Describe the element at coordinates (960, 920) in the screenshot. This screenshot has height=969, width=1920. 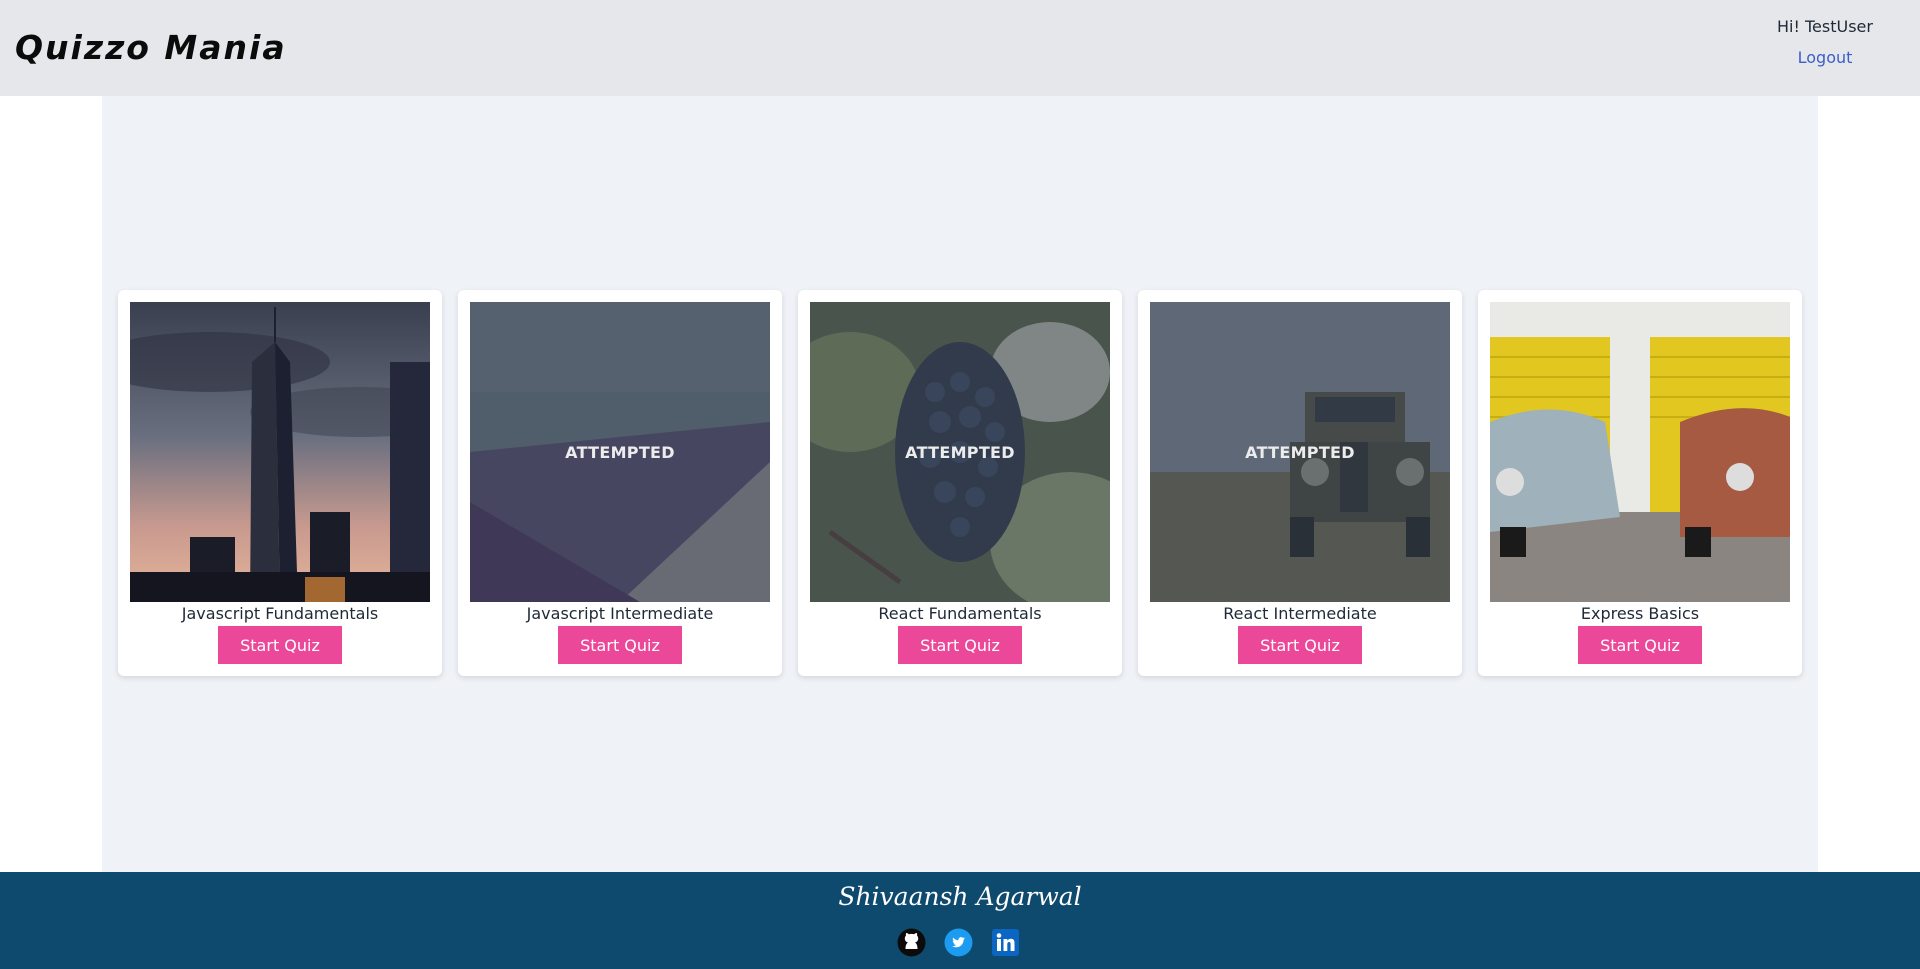
I see `page-footer: Shivaansh Agarwal` at that location.